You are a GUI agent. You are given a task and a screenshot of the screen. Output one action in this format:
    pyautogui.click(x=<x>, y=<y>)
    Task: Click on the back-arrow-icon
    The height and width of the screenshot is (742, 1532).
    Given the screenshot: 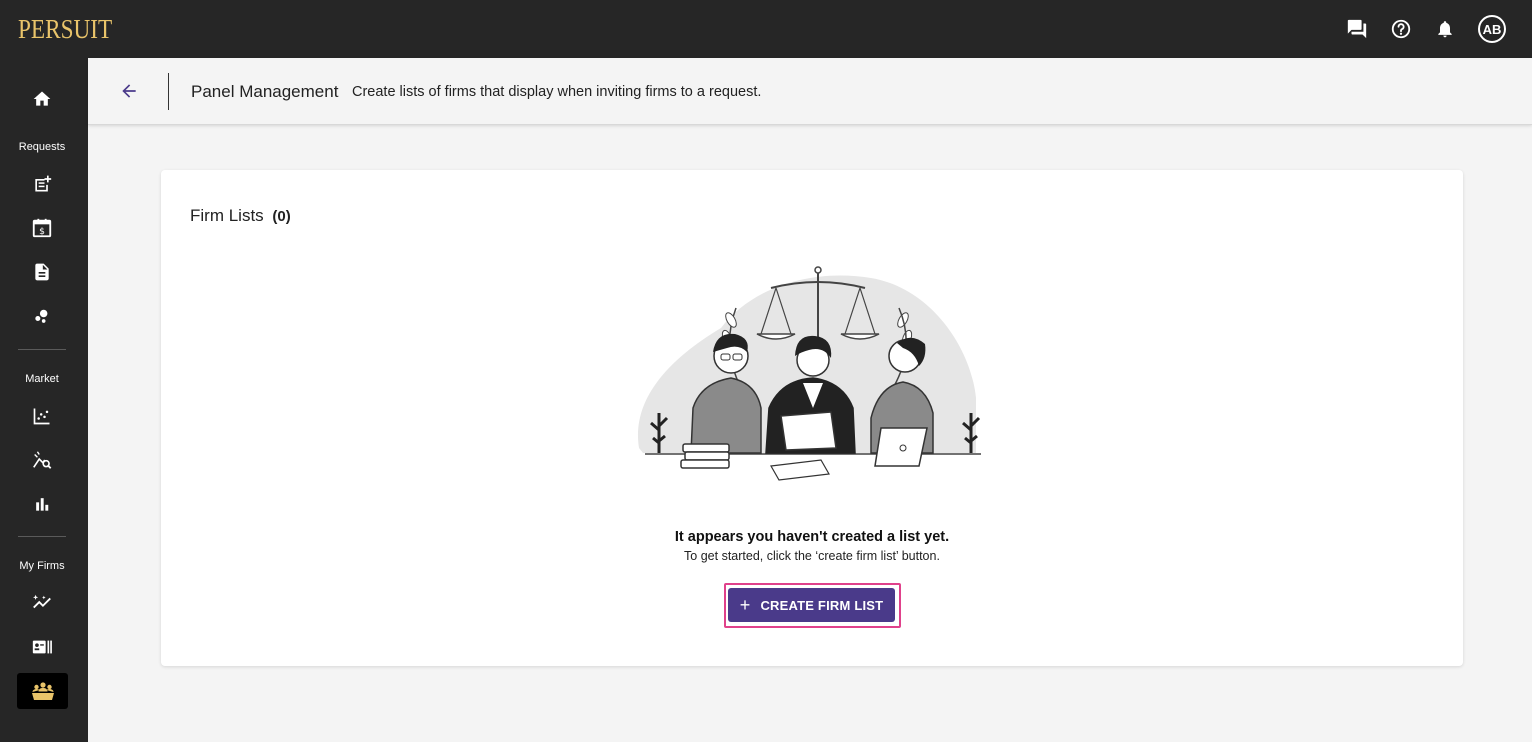 What is the action you would take?
    pyautogui.click(x=129, y=91)
    